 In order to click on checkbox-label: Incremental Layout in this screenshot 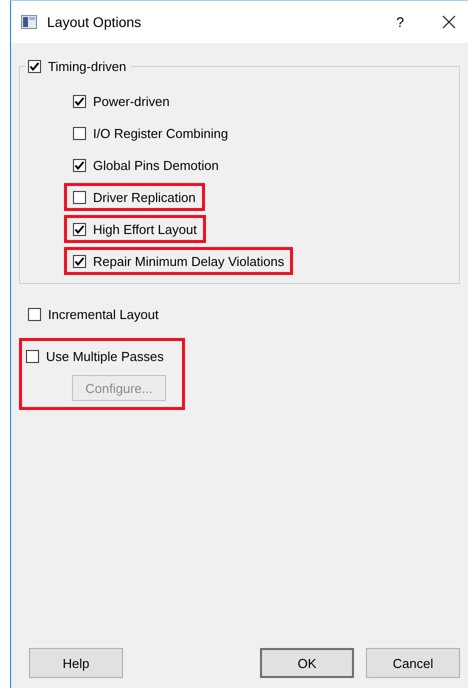, I will do `click(103, 314)`.